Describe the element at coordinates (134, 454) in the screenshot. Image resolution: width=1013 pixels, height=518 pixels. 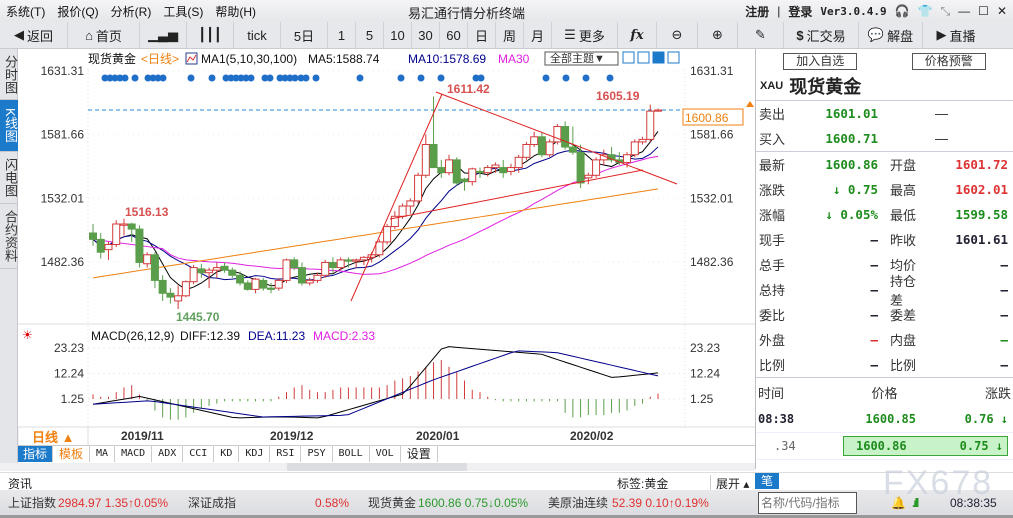
I see `indicator-macd: MACD` at that location.